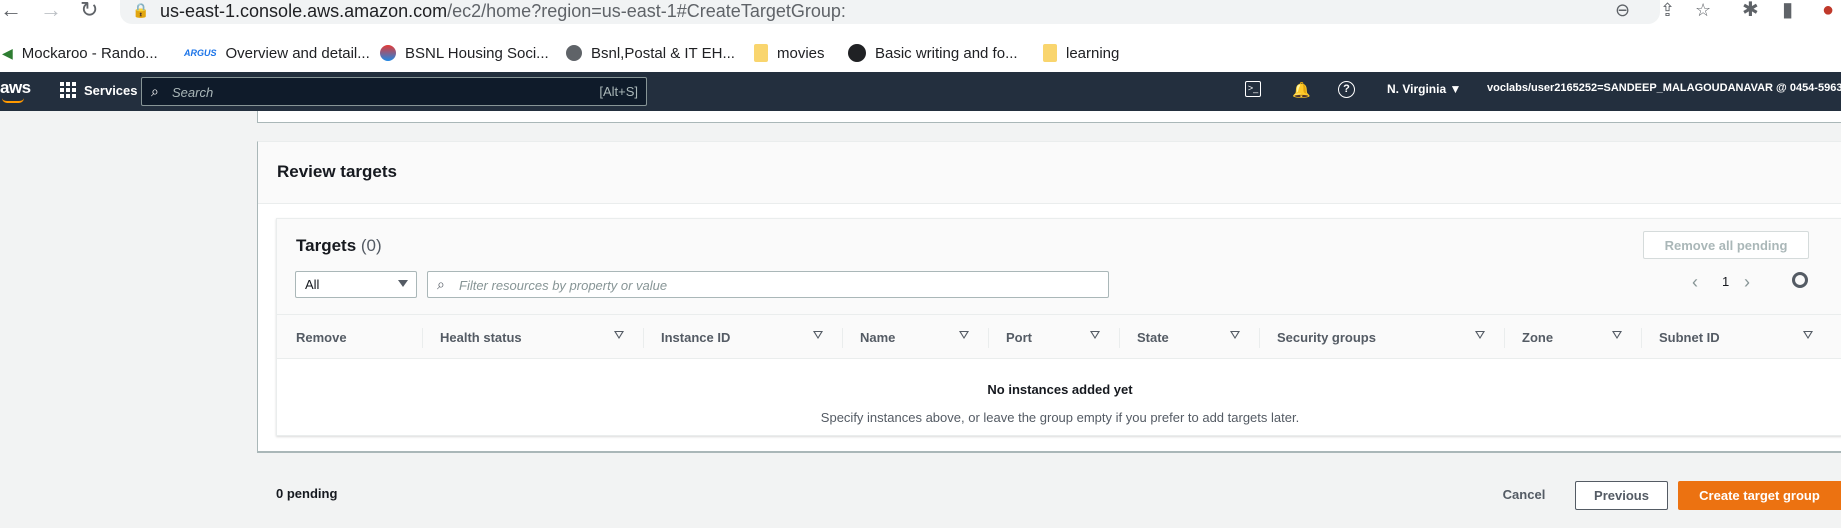 The image size is (1841, 528). Describe the element at coordinates (371, 245) in the screenshot. I see `targets-count: (0)` at that location.